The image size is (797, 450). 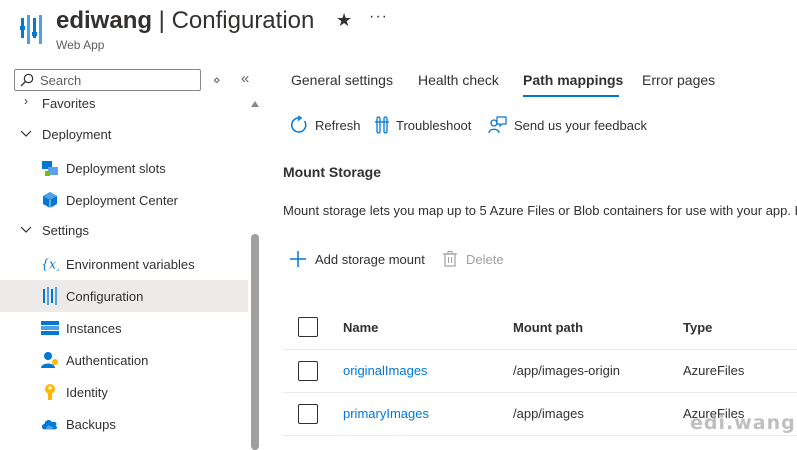 I want to click on deployment-center-icon, so click(x=50, y=200).